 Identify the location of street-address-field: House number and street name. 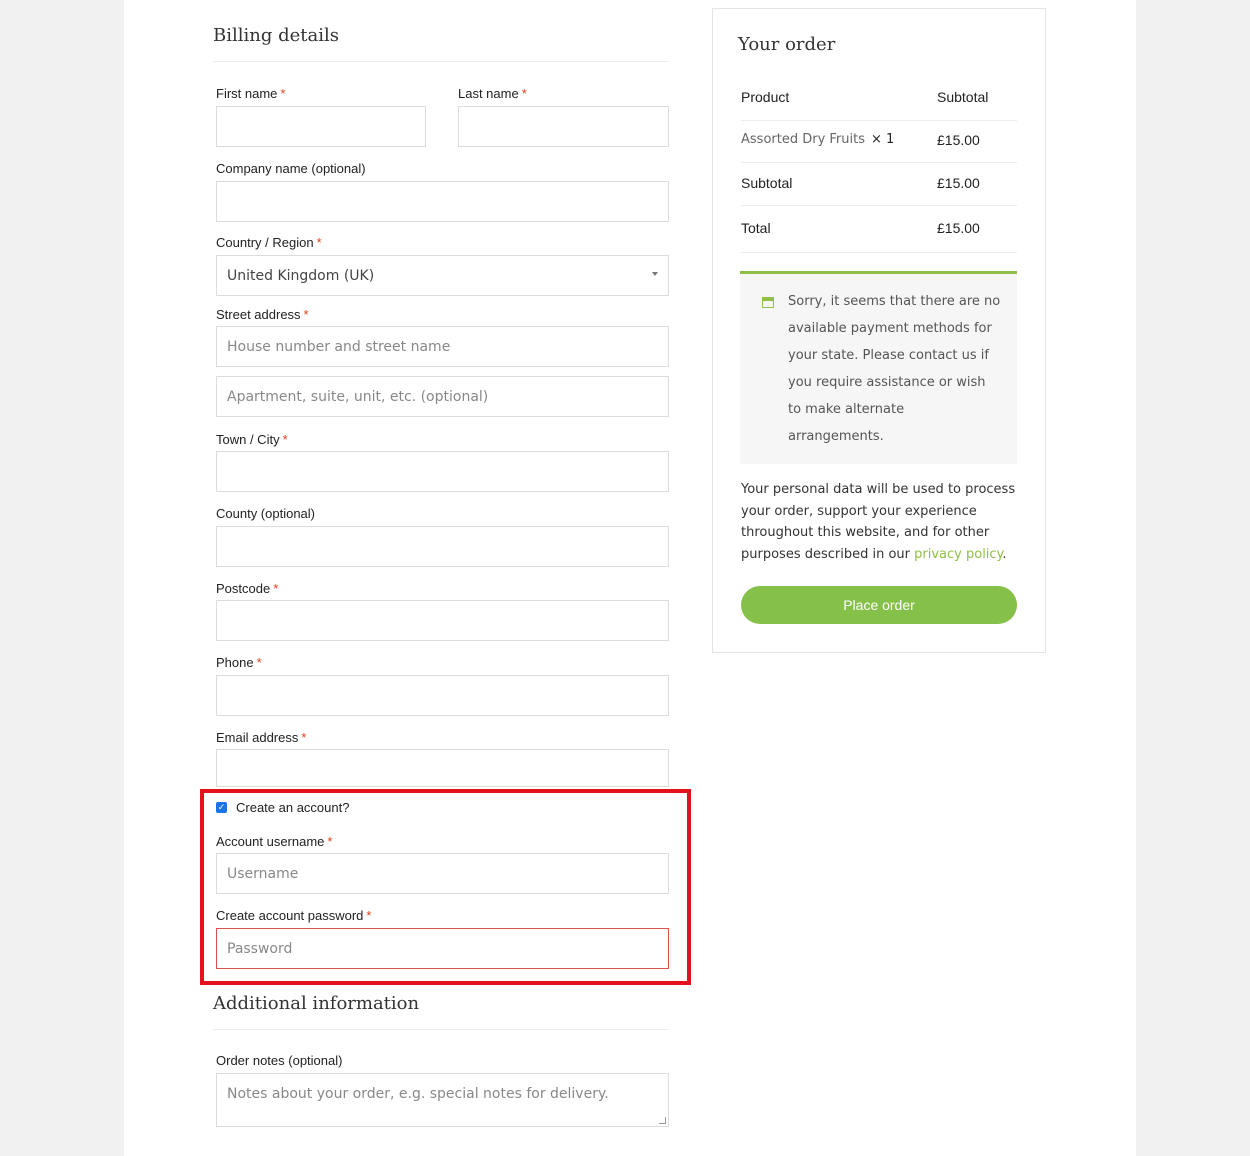
(442, 346).